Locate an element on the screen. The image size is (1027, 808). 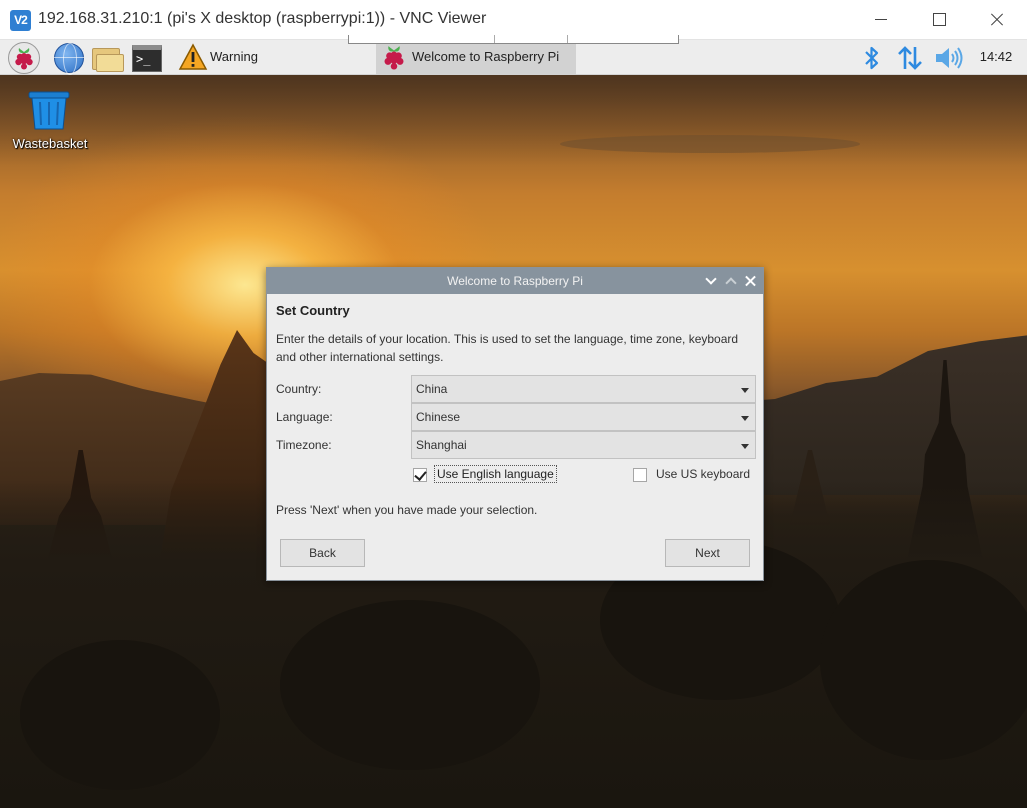
file-manager-launcher is located at coordinates (107, 58).